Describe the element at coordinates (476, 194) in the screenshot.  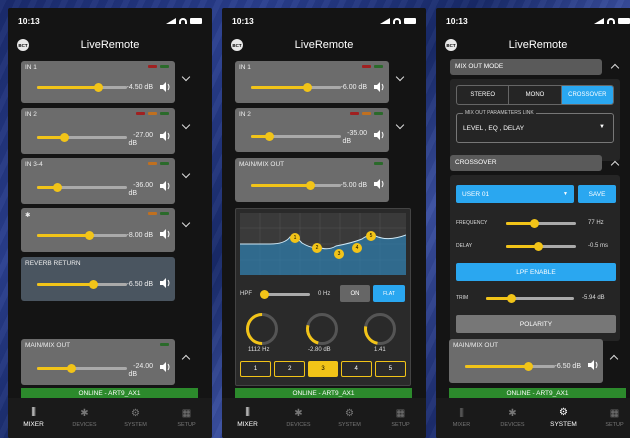
I see `user-preset-value: USER 01` at that location.